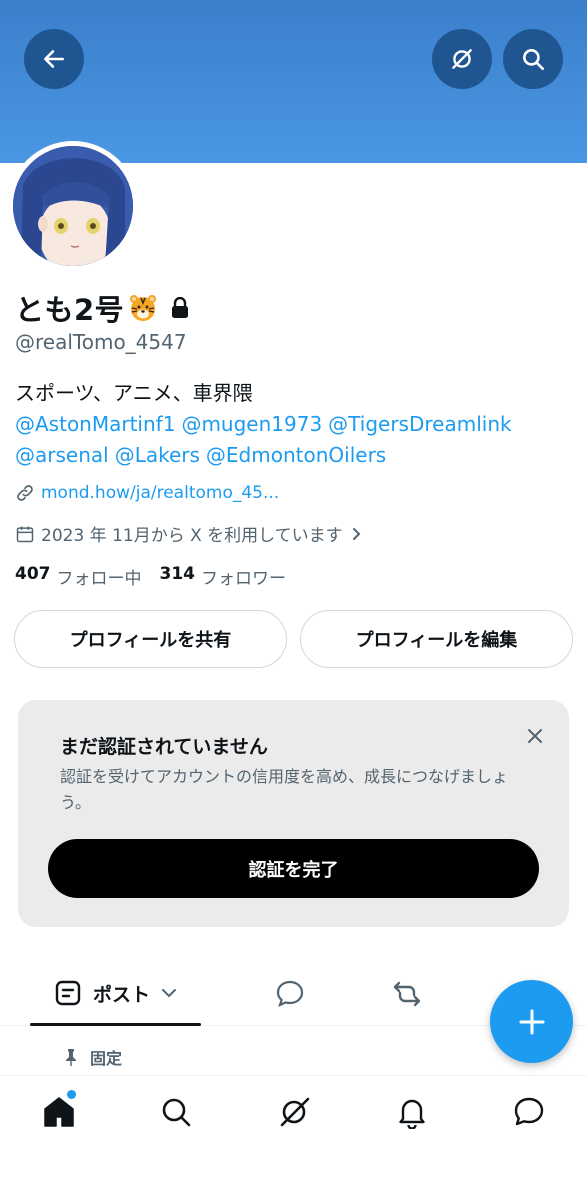  Describe the element at coordinates (356, 533) in the screenshot. I see `chevron-right-icon` at that location.